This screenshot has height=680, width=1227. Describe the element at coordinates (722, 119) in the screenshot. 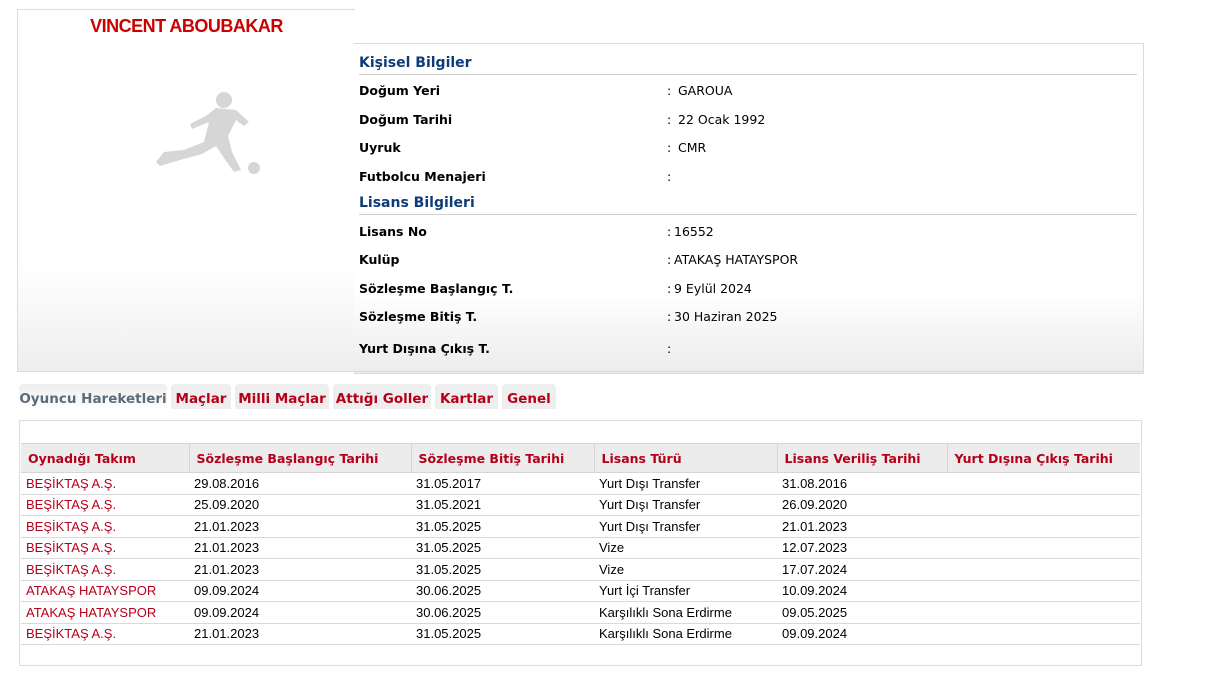

I see `birthdate-value: 22 Ocak 1992` at that location.